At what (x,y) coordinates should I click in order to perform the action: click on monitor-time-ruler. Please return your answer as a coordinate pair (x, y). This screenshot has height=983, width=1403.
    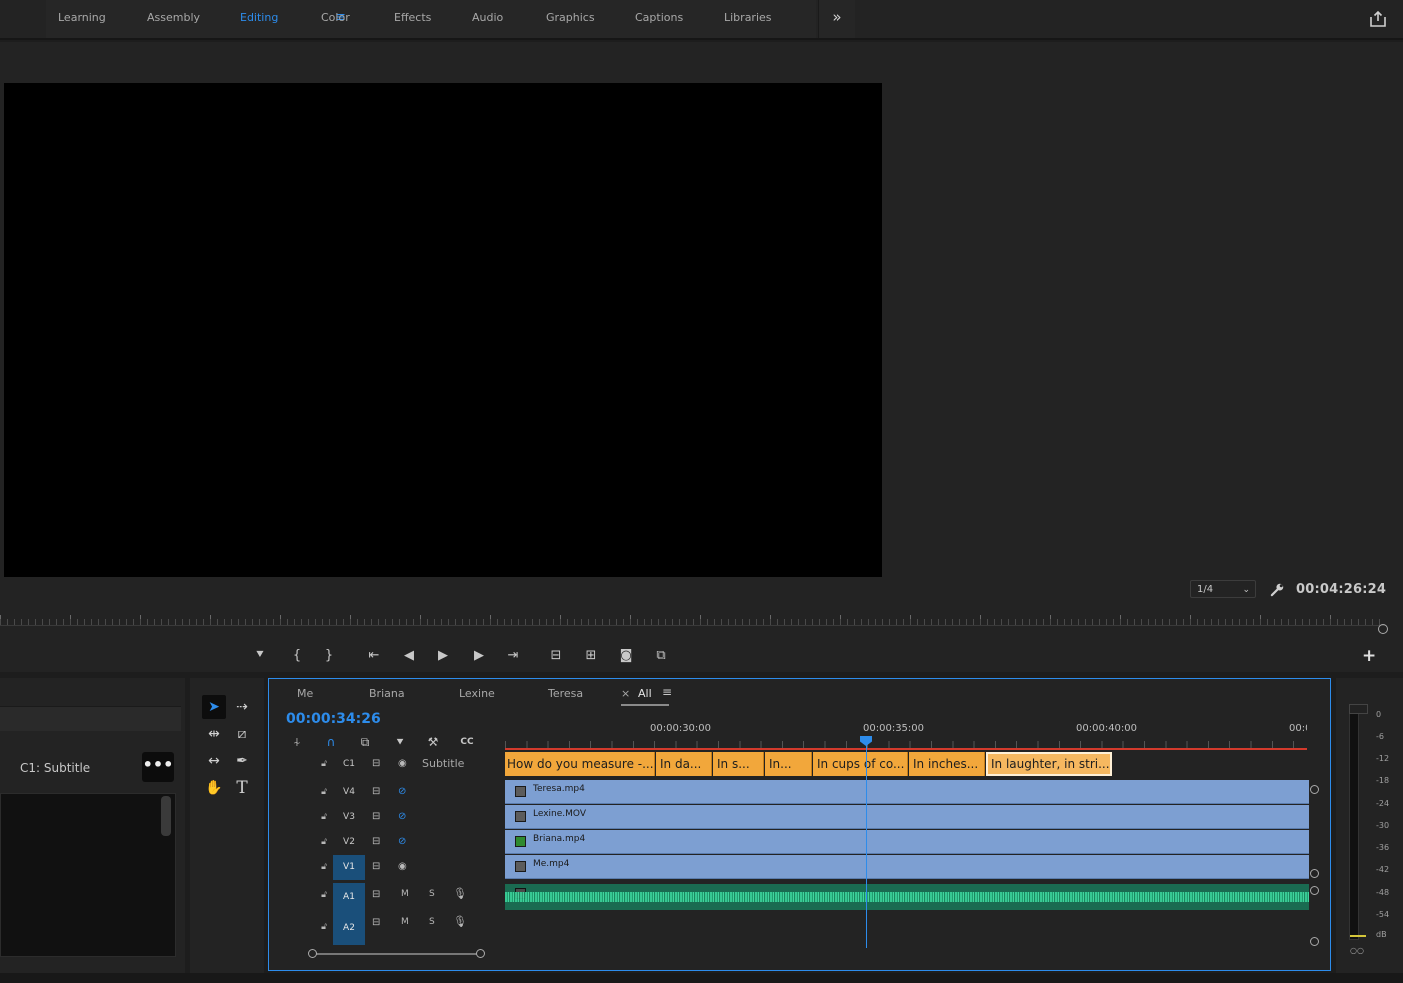
    Looking at the image, I should click on (693, 618).